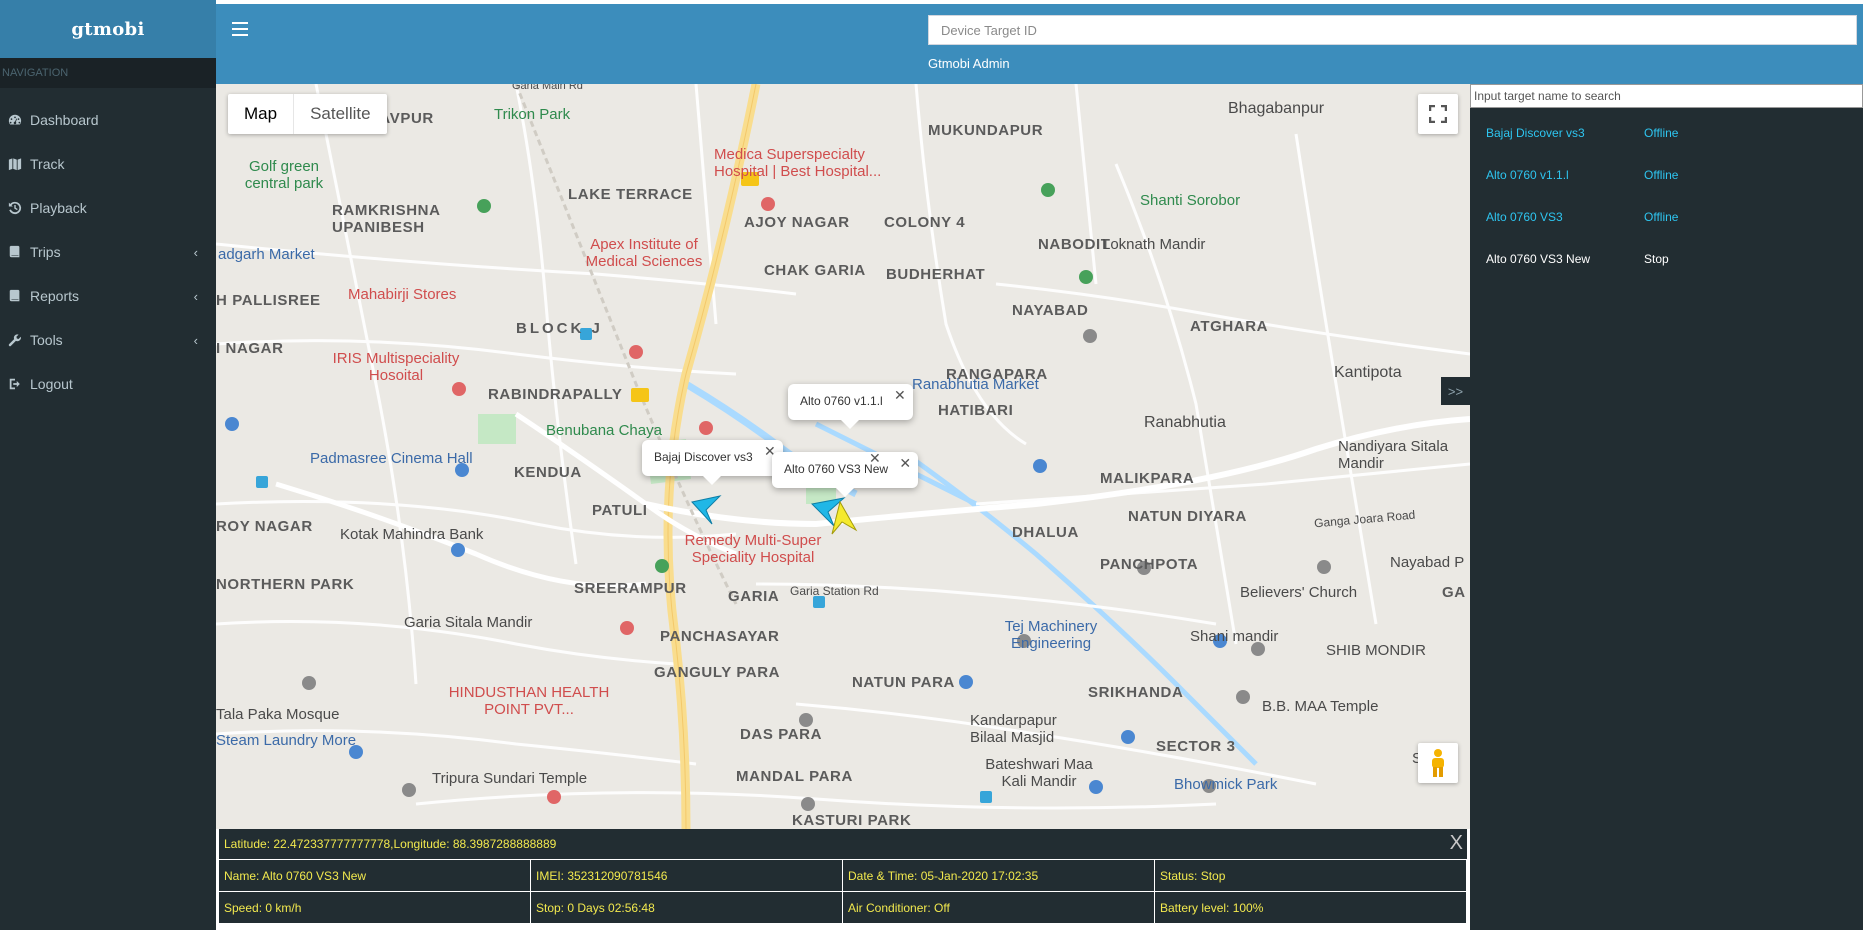 Image resolution: width=1863 pixels, height=930 pixels. Describe the element at coordinates (108, 252) in the screenshot. I see `sidebar-item-trips: Trips ‹` at that location.